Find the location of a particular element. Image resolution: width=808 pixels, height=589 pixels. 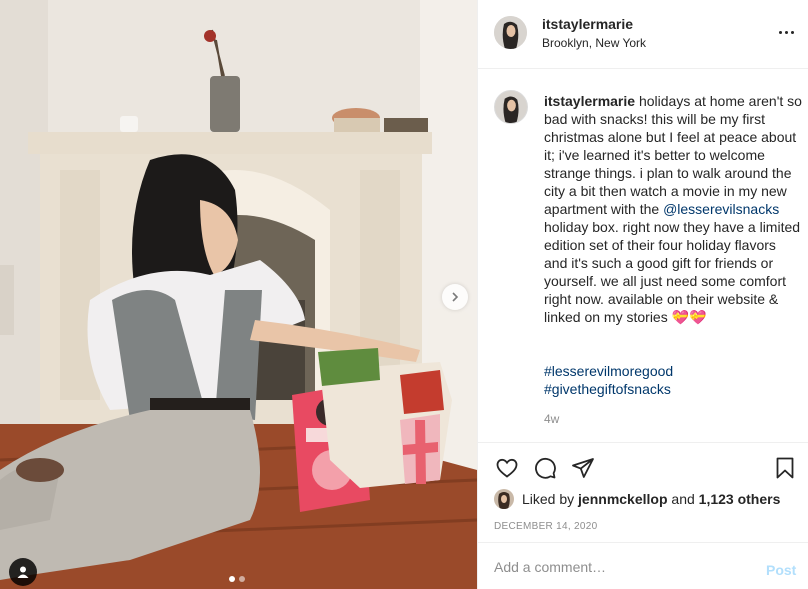

hashtags: #lesserevilmoregood #givethegiftofsnacks is located at coordinates (608, 380).